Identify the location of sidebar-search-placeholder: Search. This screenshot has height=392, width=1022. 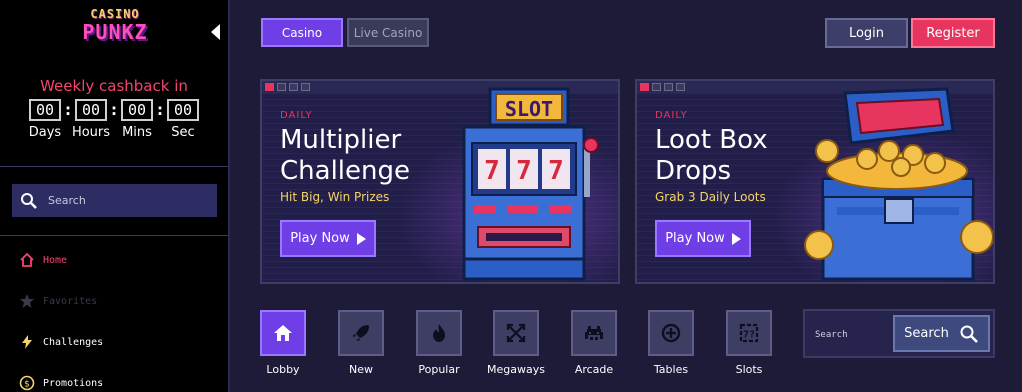
(67, 200).